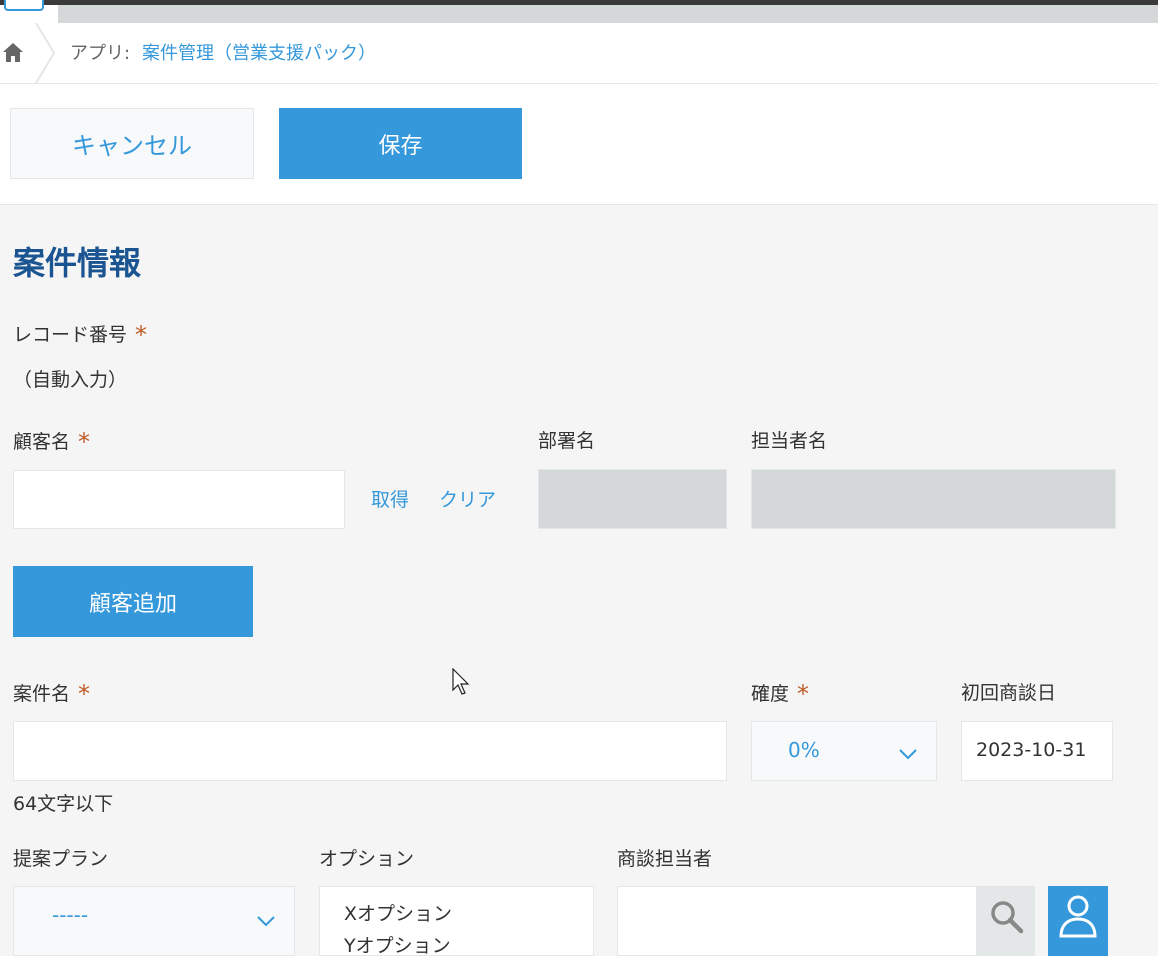  What do you see at coordinates (63, 804) in the screenshot?
I see `deal-name-hint: 64文字以下` at bounding box center [63, 804].